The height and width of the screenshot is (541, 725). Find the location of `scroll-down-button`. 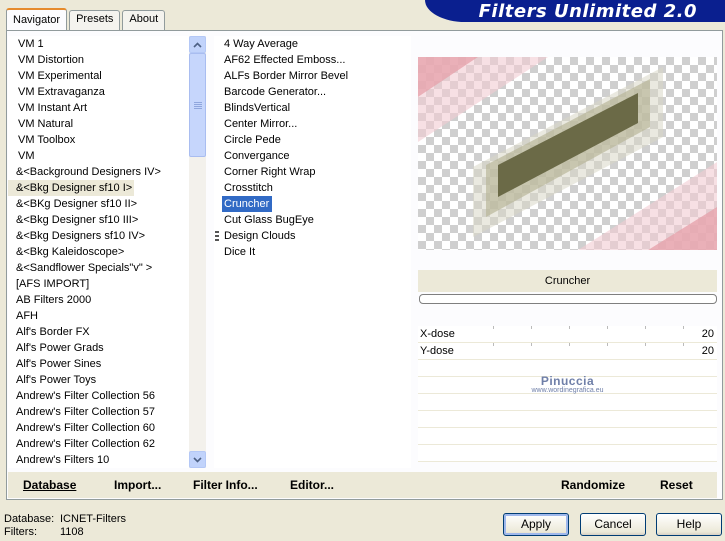

scroll-down-button is located at coordinates (197, 459).